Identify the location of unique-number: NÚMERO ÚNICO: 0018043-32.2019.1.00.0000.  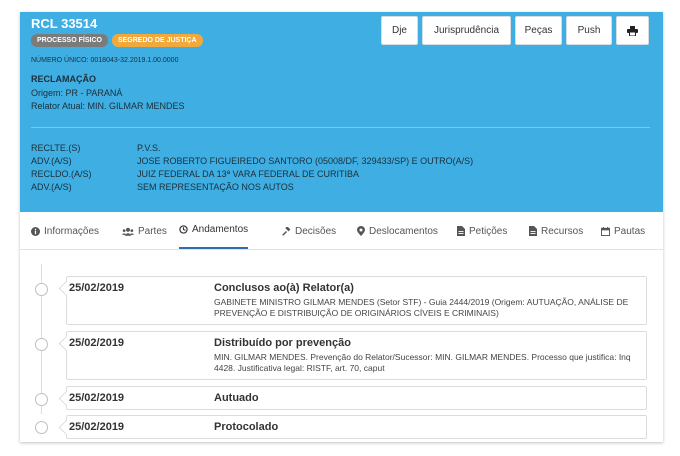
(105, 60).